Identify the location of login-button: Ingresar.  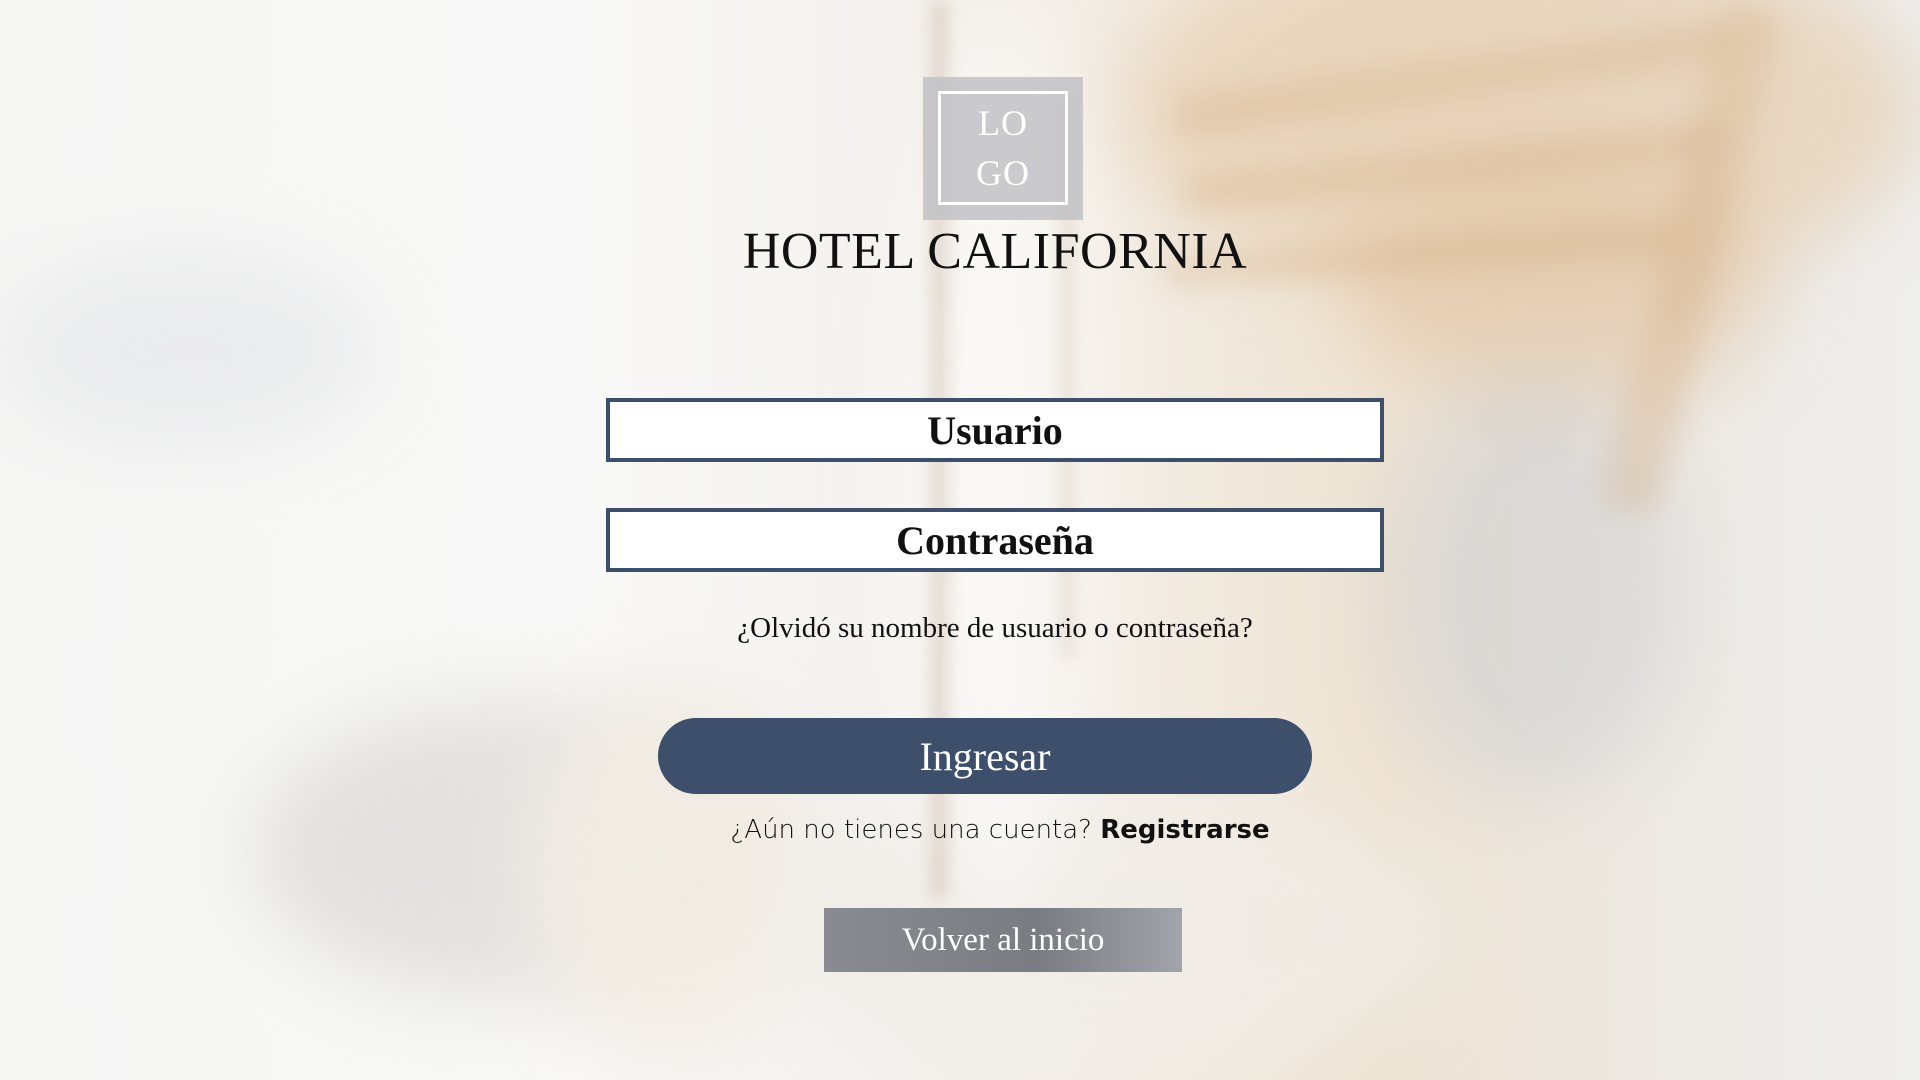
(985, 756).